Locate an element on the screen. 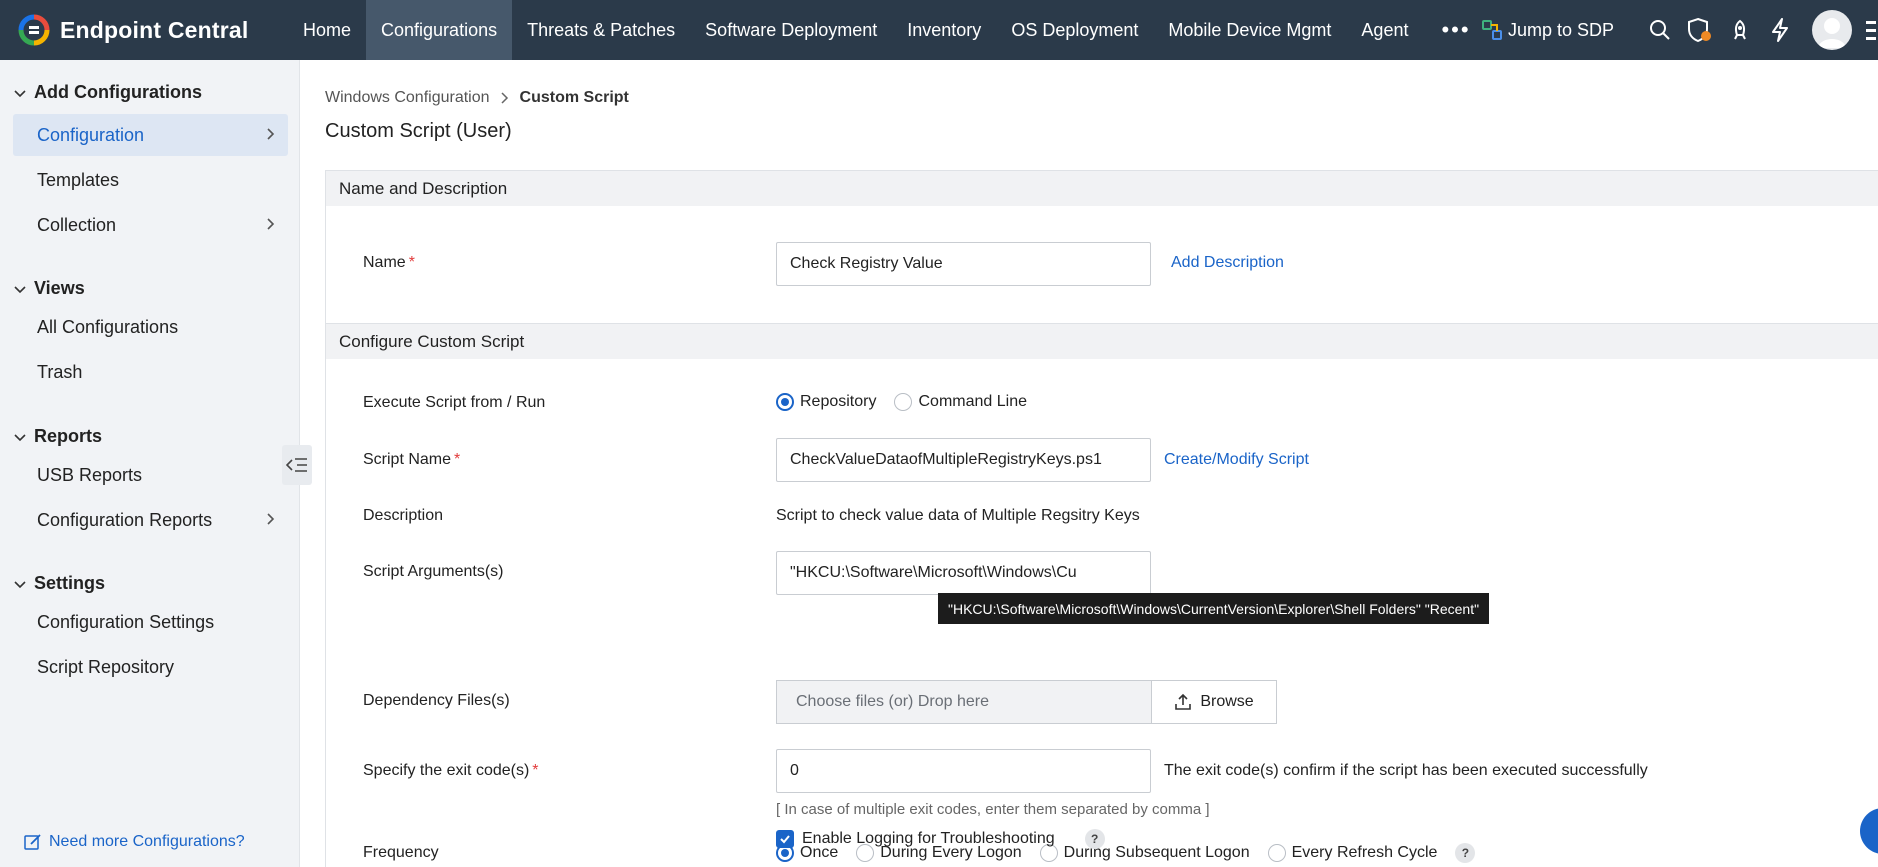  edit-icon is located at coordinates (32, 842).